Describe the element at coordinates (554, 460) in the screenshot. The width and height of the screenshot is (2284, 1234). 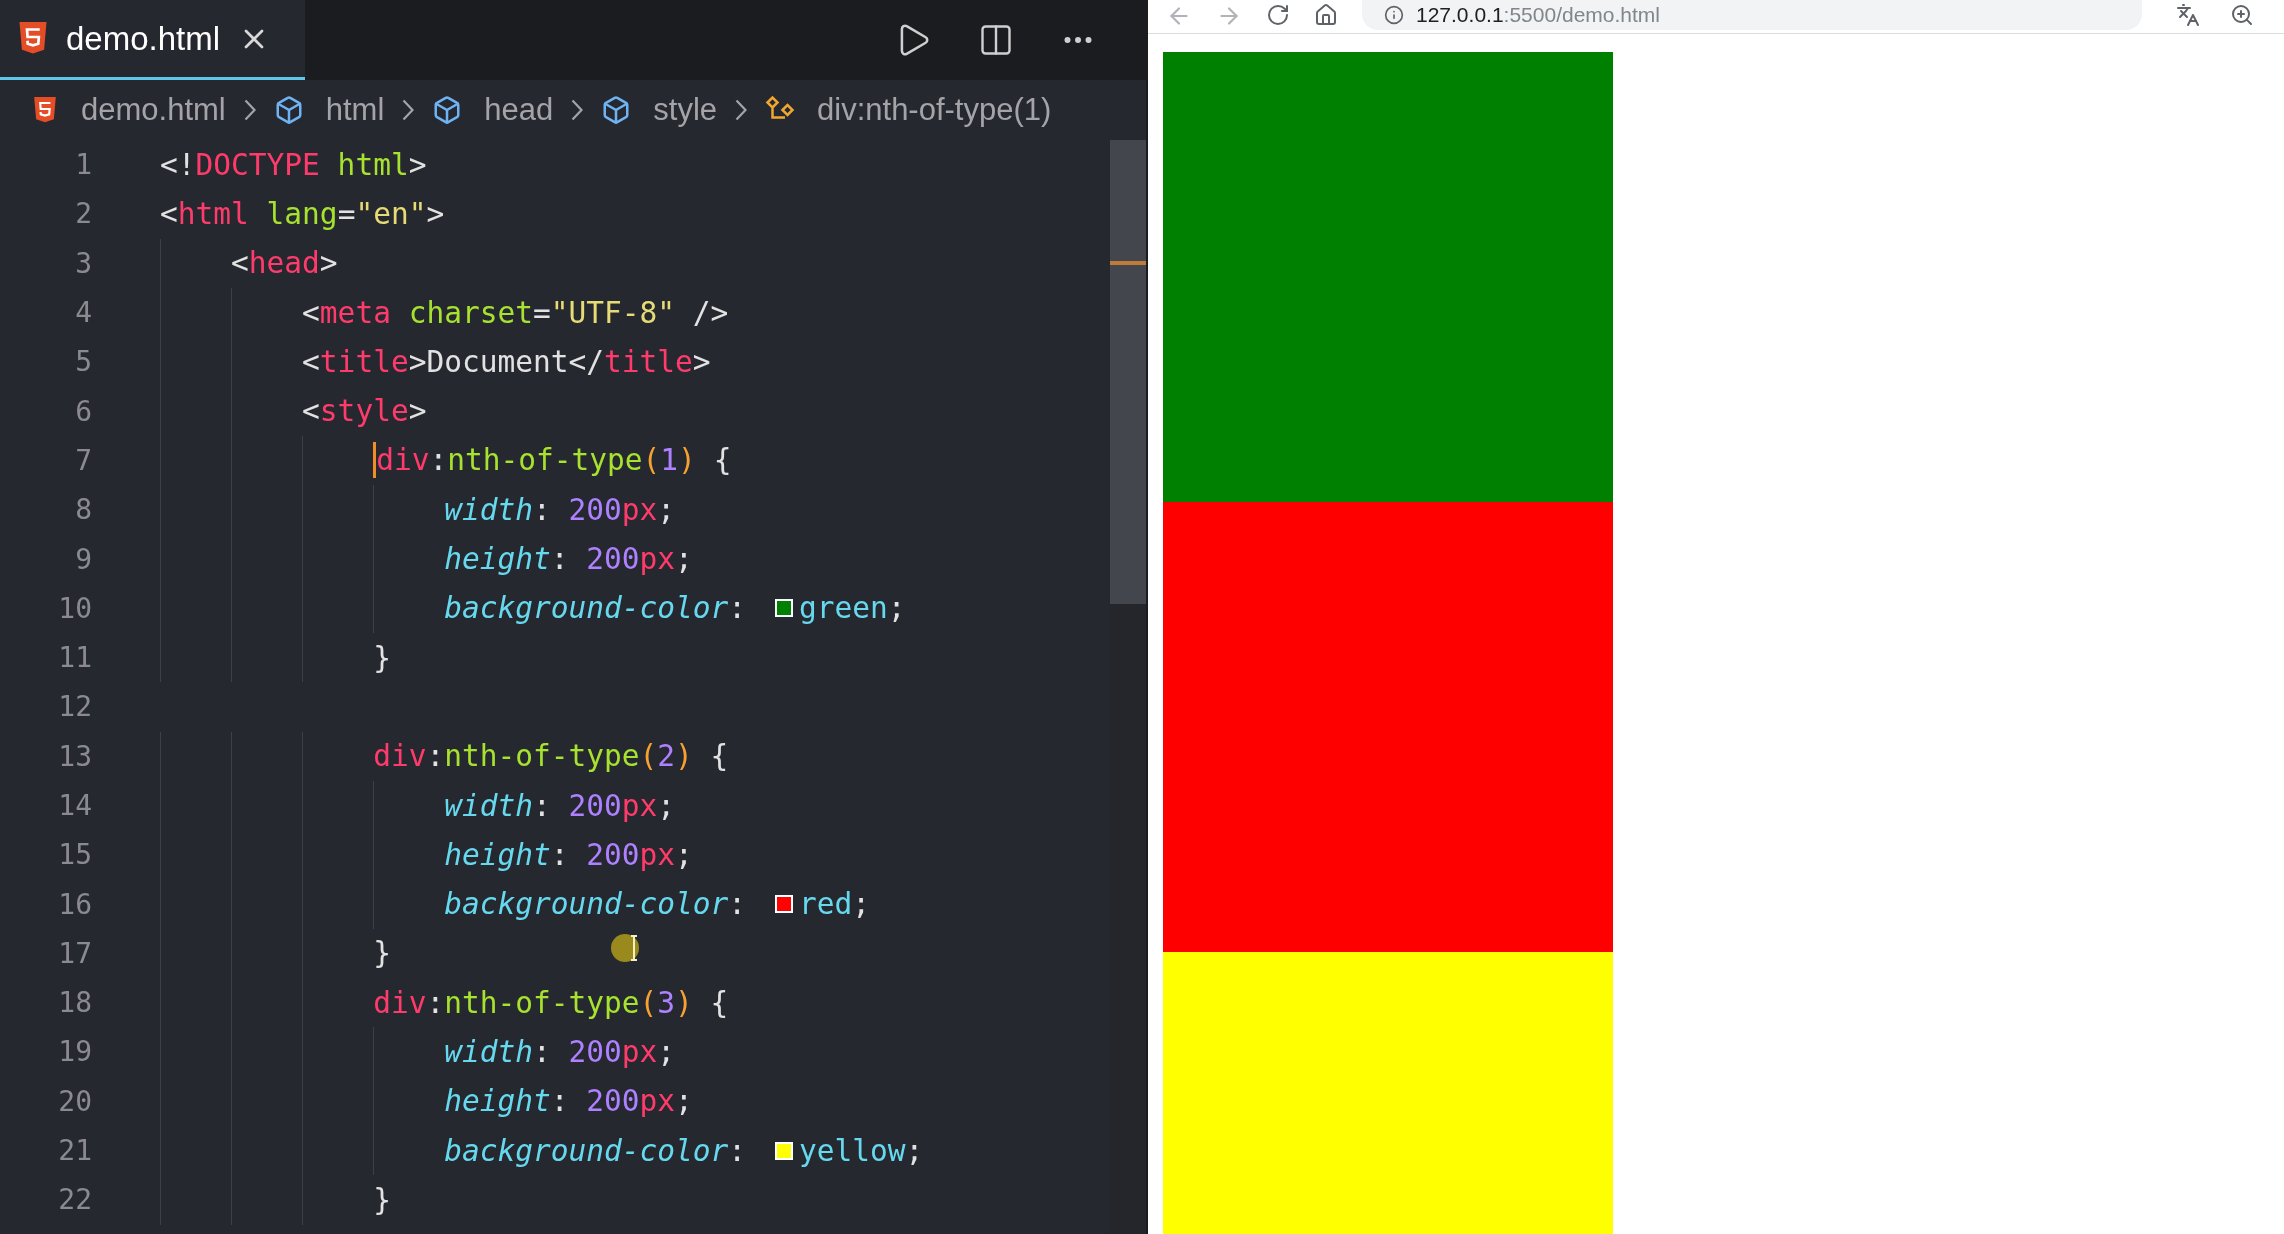
I see `code-text: div:nth-of-type(1) {` at that location.